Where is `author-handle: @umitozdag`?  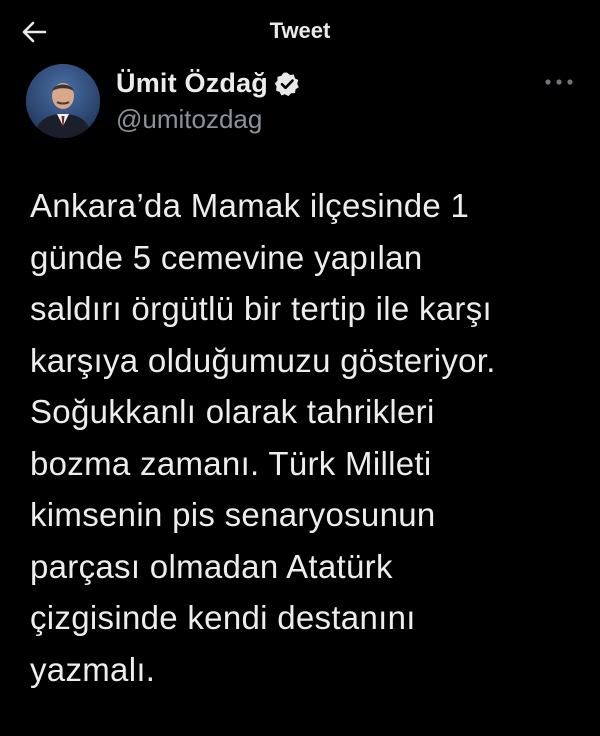
author-handle: @umitozdag is located at coordinates (189, 119).